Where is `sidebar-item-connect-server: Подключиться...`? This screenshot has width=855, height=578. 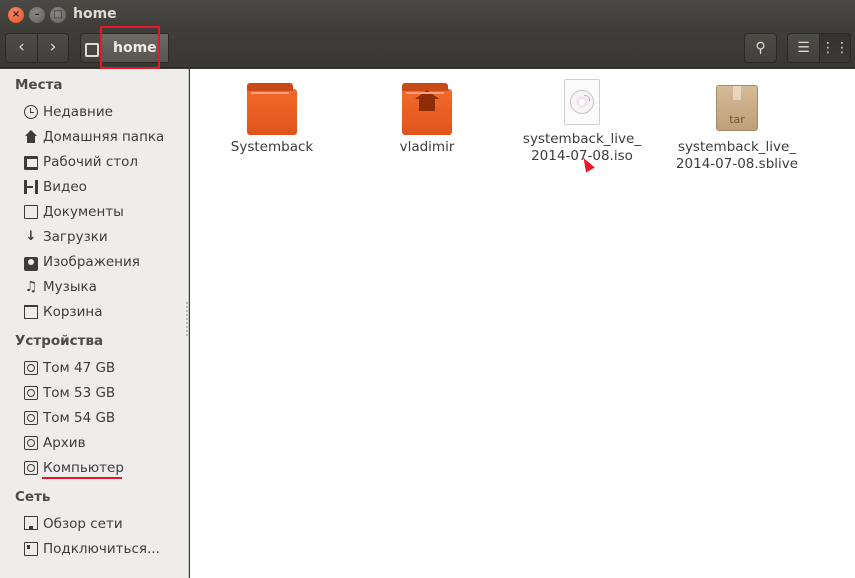
sidebar-item-connect-server: Подключиться... is located at coordinates (92, 549).